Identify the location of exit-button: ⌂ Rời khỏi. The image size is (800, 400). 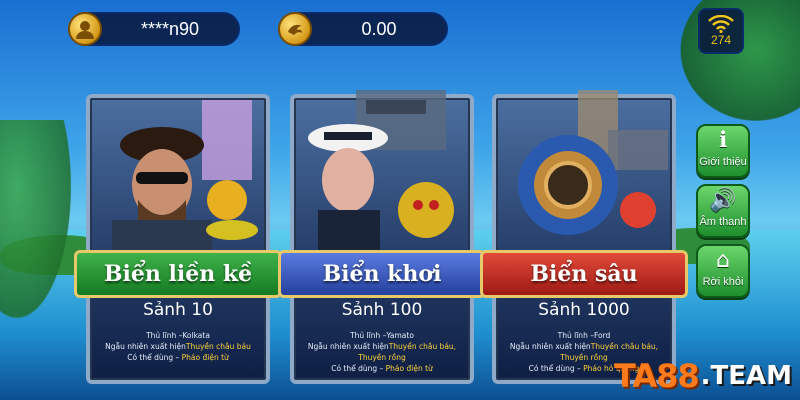
(723, 271).